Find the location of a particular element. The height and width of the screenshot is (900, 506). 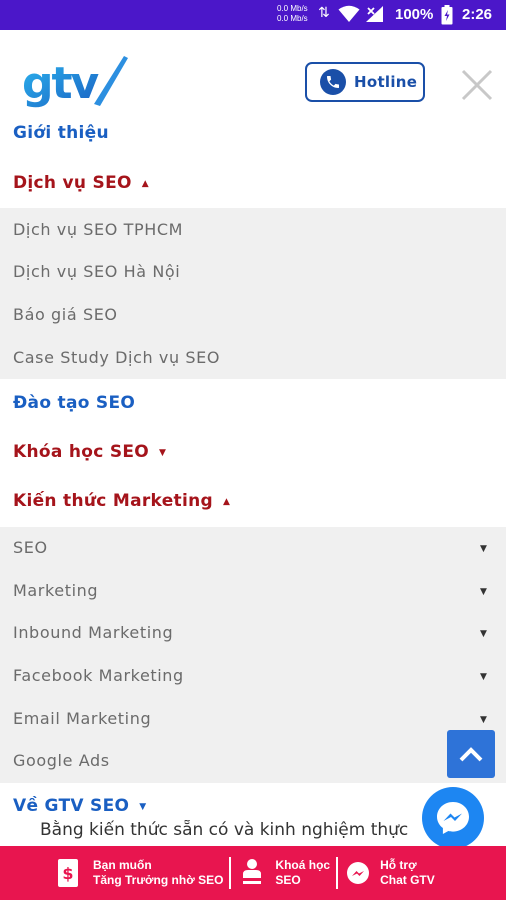

submenu-item: Facebook Marketing is located at coordinates (98, 675).